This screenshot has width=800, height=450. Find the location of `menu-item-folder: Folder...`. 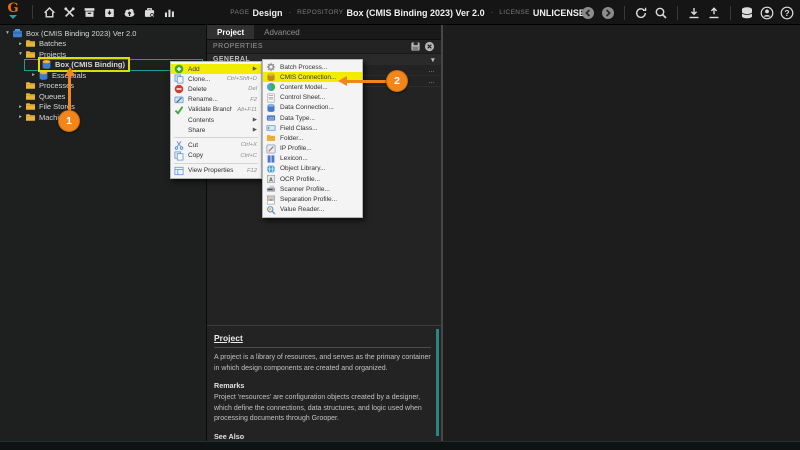

menu-item-folder: Folder... is located at coordinates (312, 138).